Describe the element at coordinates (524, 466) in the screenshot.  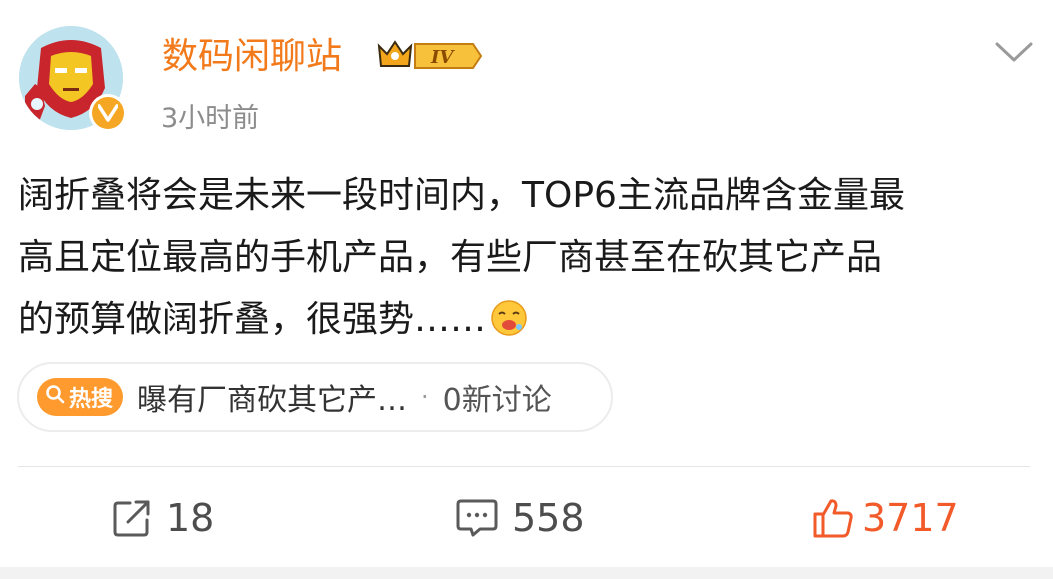
I see `divider` at that location.